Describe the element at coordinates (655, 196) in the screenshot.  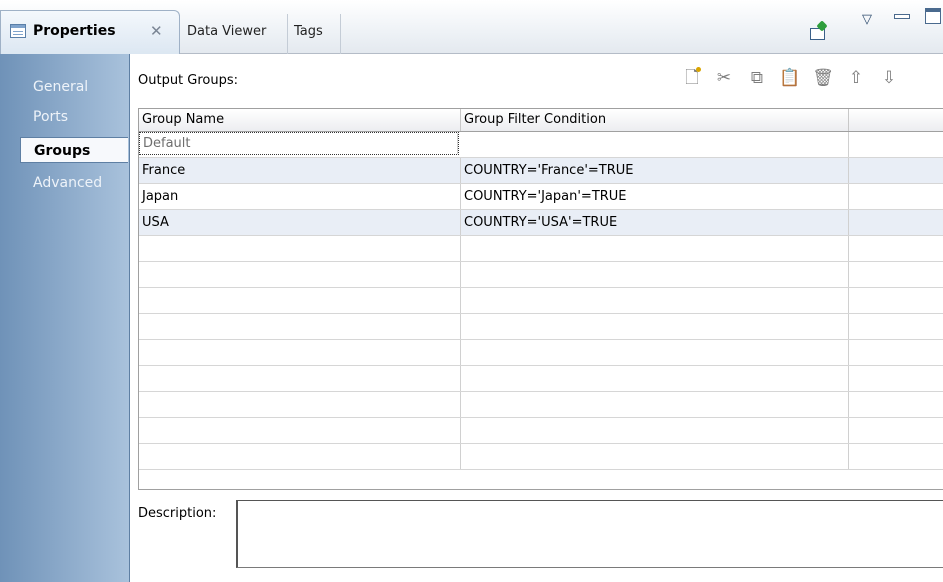
I see `cell-group-filter-condition: COUNTRY='Japan'=TRUE` at that location.